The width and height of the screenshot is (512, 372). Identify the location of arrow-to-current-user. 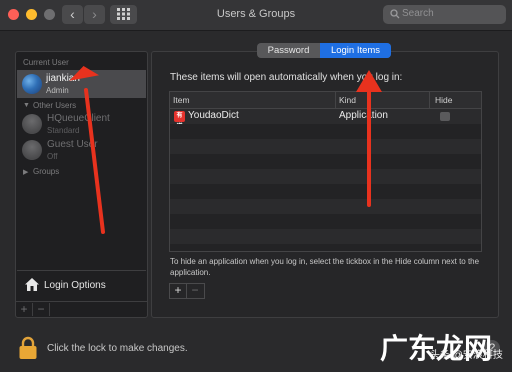
(87, 150).